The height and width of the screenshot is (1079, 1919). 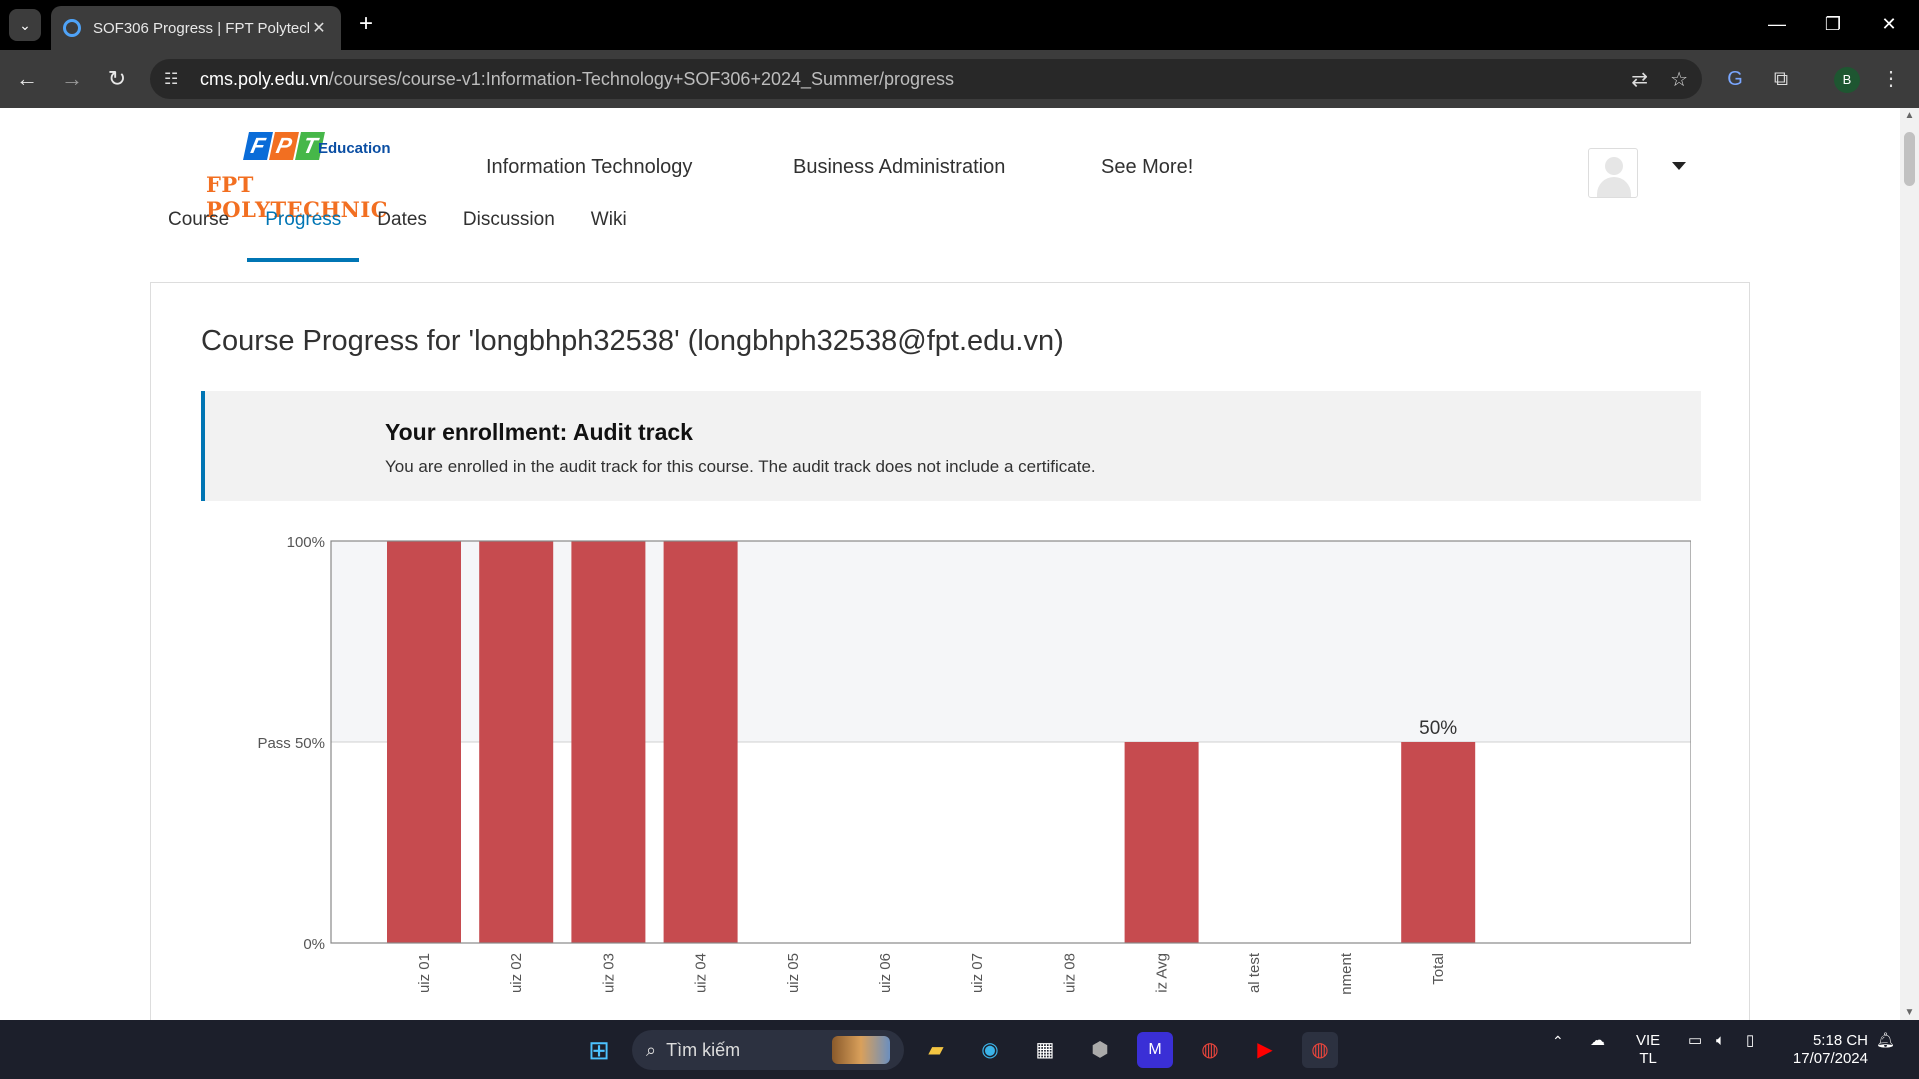 What do you see at coordinates (936, 1050) in the screenshot?
I see `file-explorer-icon: ▰` at bounding box center [936, 1050].